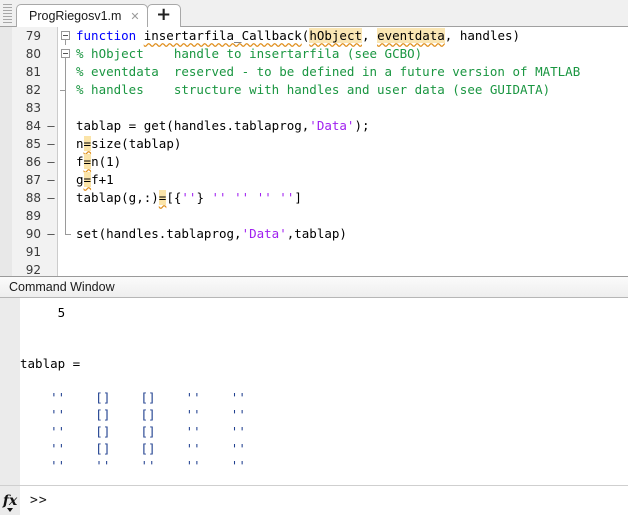 The height and width of the screenshot is (517, 628). What do you see at coordinates (204, 197) in the screenshot?
I see `code-token: }` at bounding box center [204, 197].